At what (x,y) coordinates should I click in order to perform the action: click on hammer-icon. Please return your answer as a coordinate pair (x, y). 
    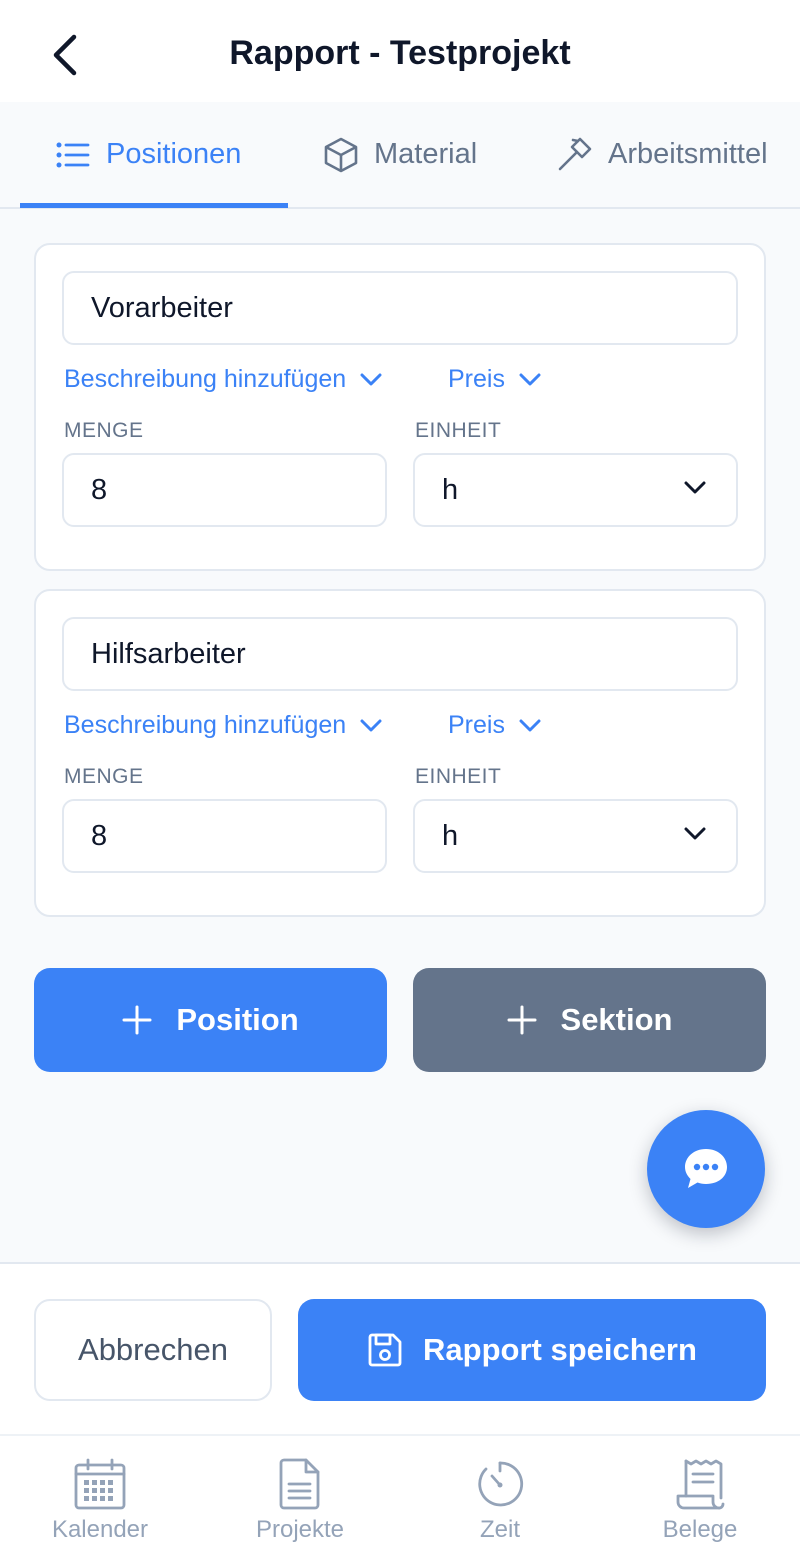
    Looking at the image, I should click on (575, 153).